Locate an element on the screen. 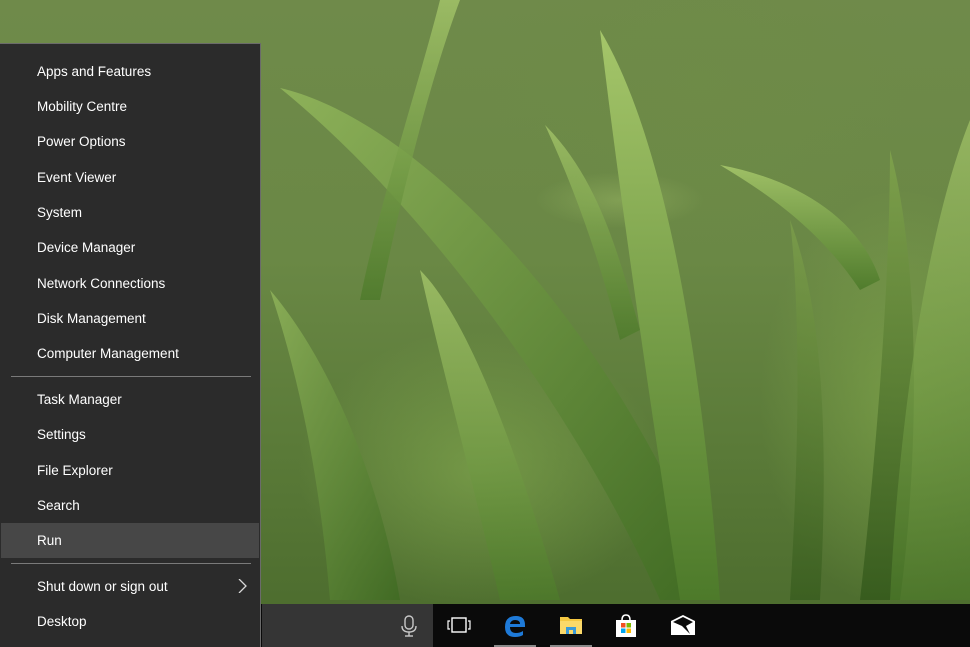 This screenshot has width=970, height=647. menu-item-search: Search is located at coordinates (130, 505).